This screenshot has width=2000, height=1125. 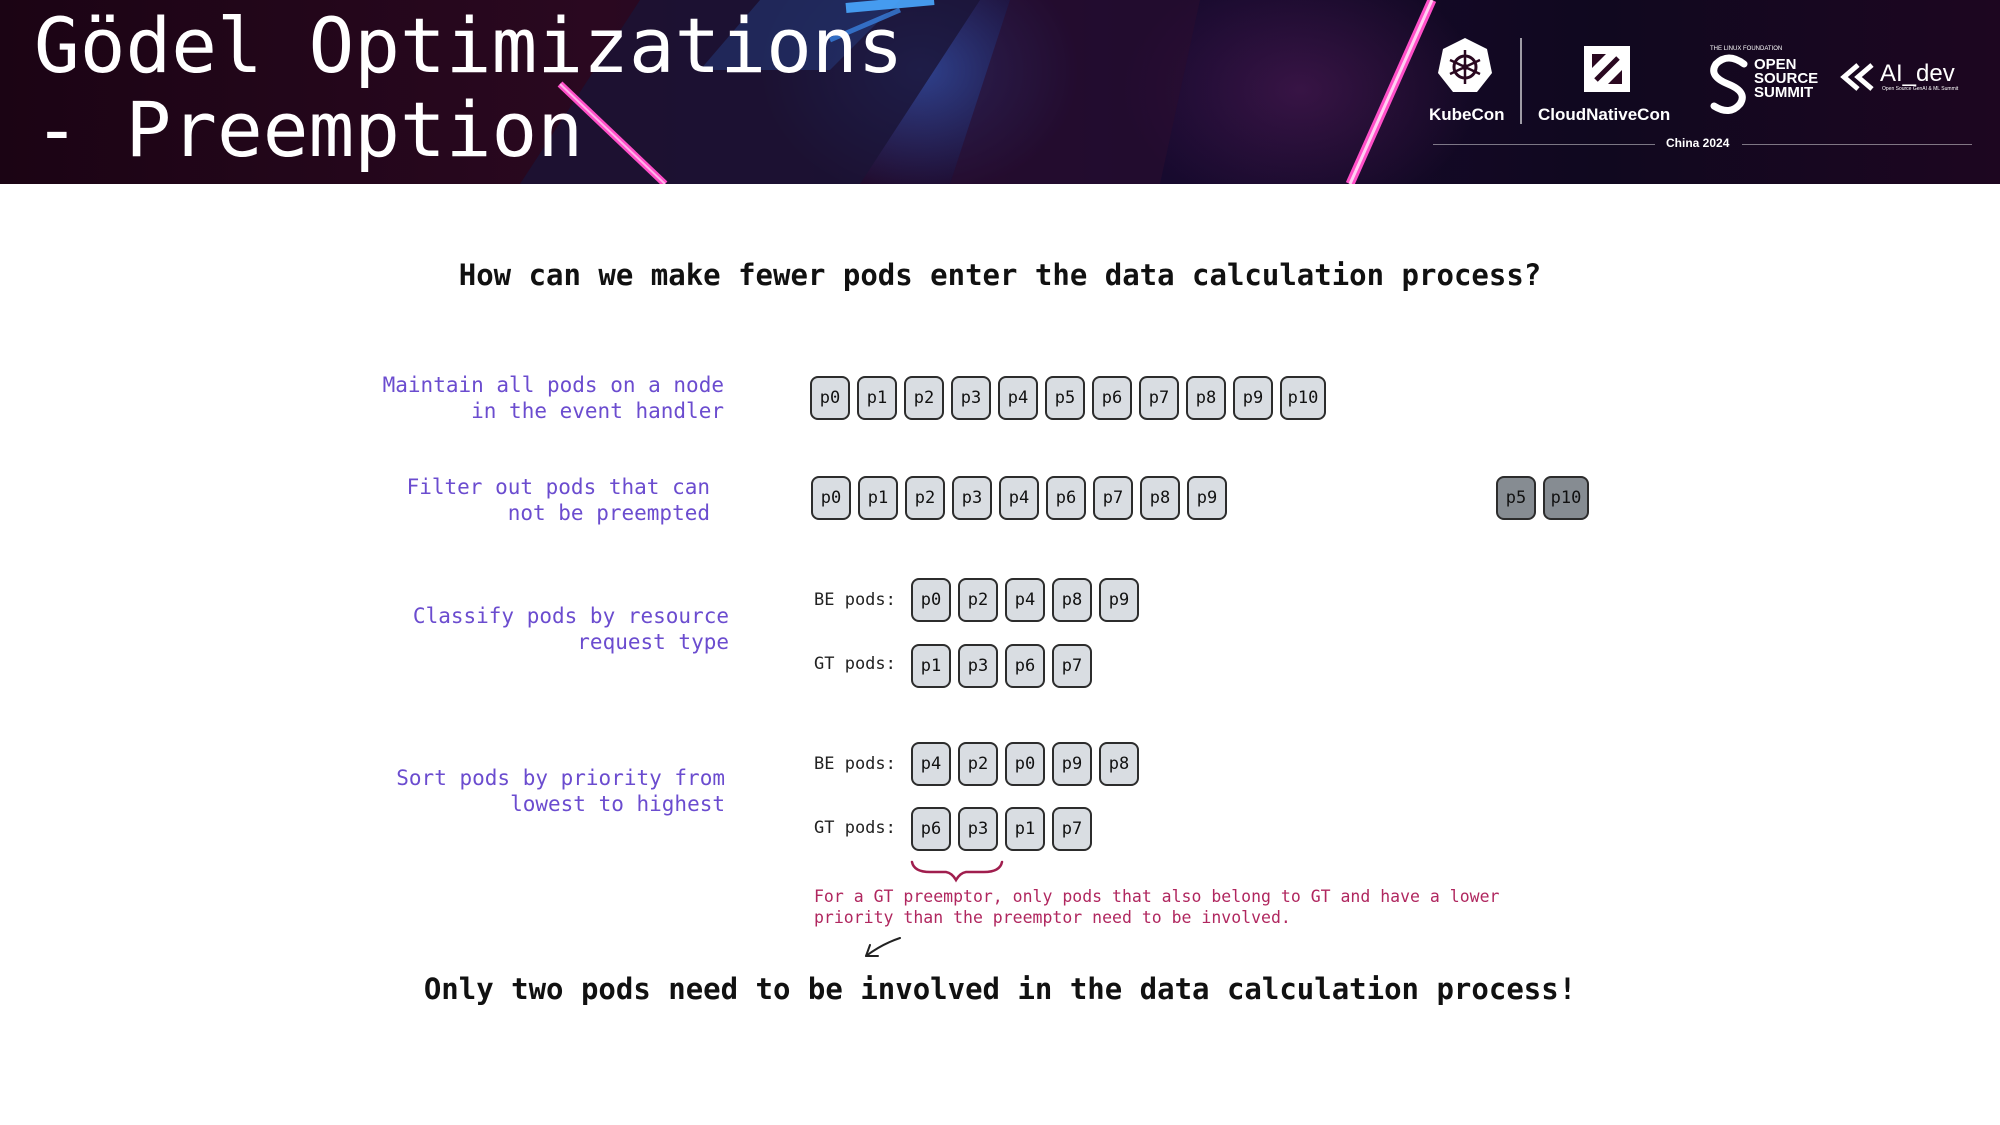 What do you see at coordinates (1857, 77) in the screenshot?
I see `ai-dev-chevron-icon` at bounding box center [1857, 77].